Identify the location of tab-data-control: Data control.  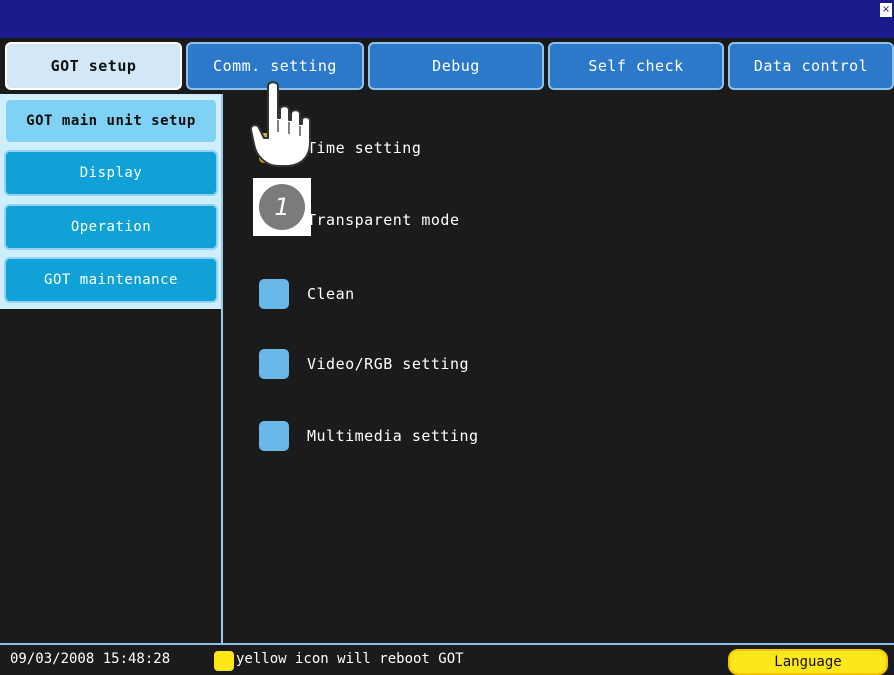
(811, 66).